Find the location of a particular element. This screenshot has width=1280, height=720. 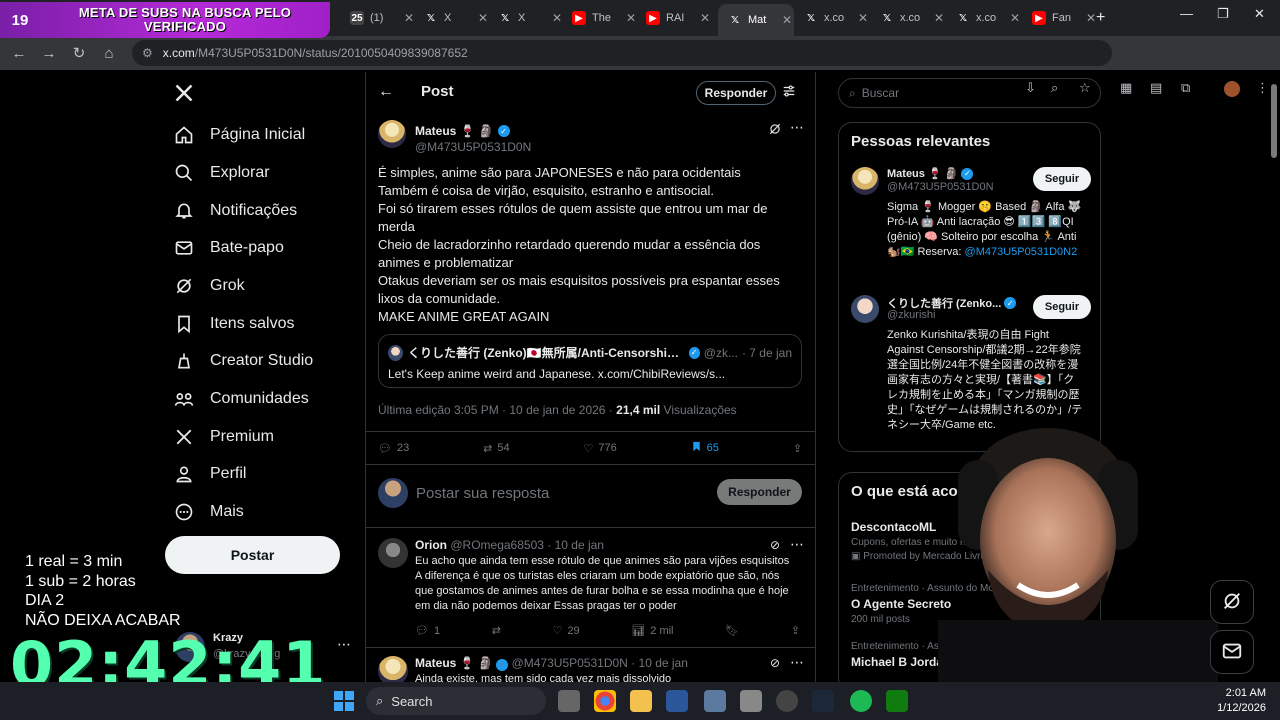

tab: 25 (1) ✕ is located at coordinates (377, 18).